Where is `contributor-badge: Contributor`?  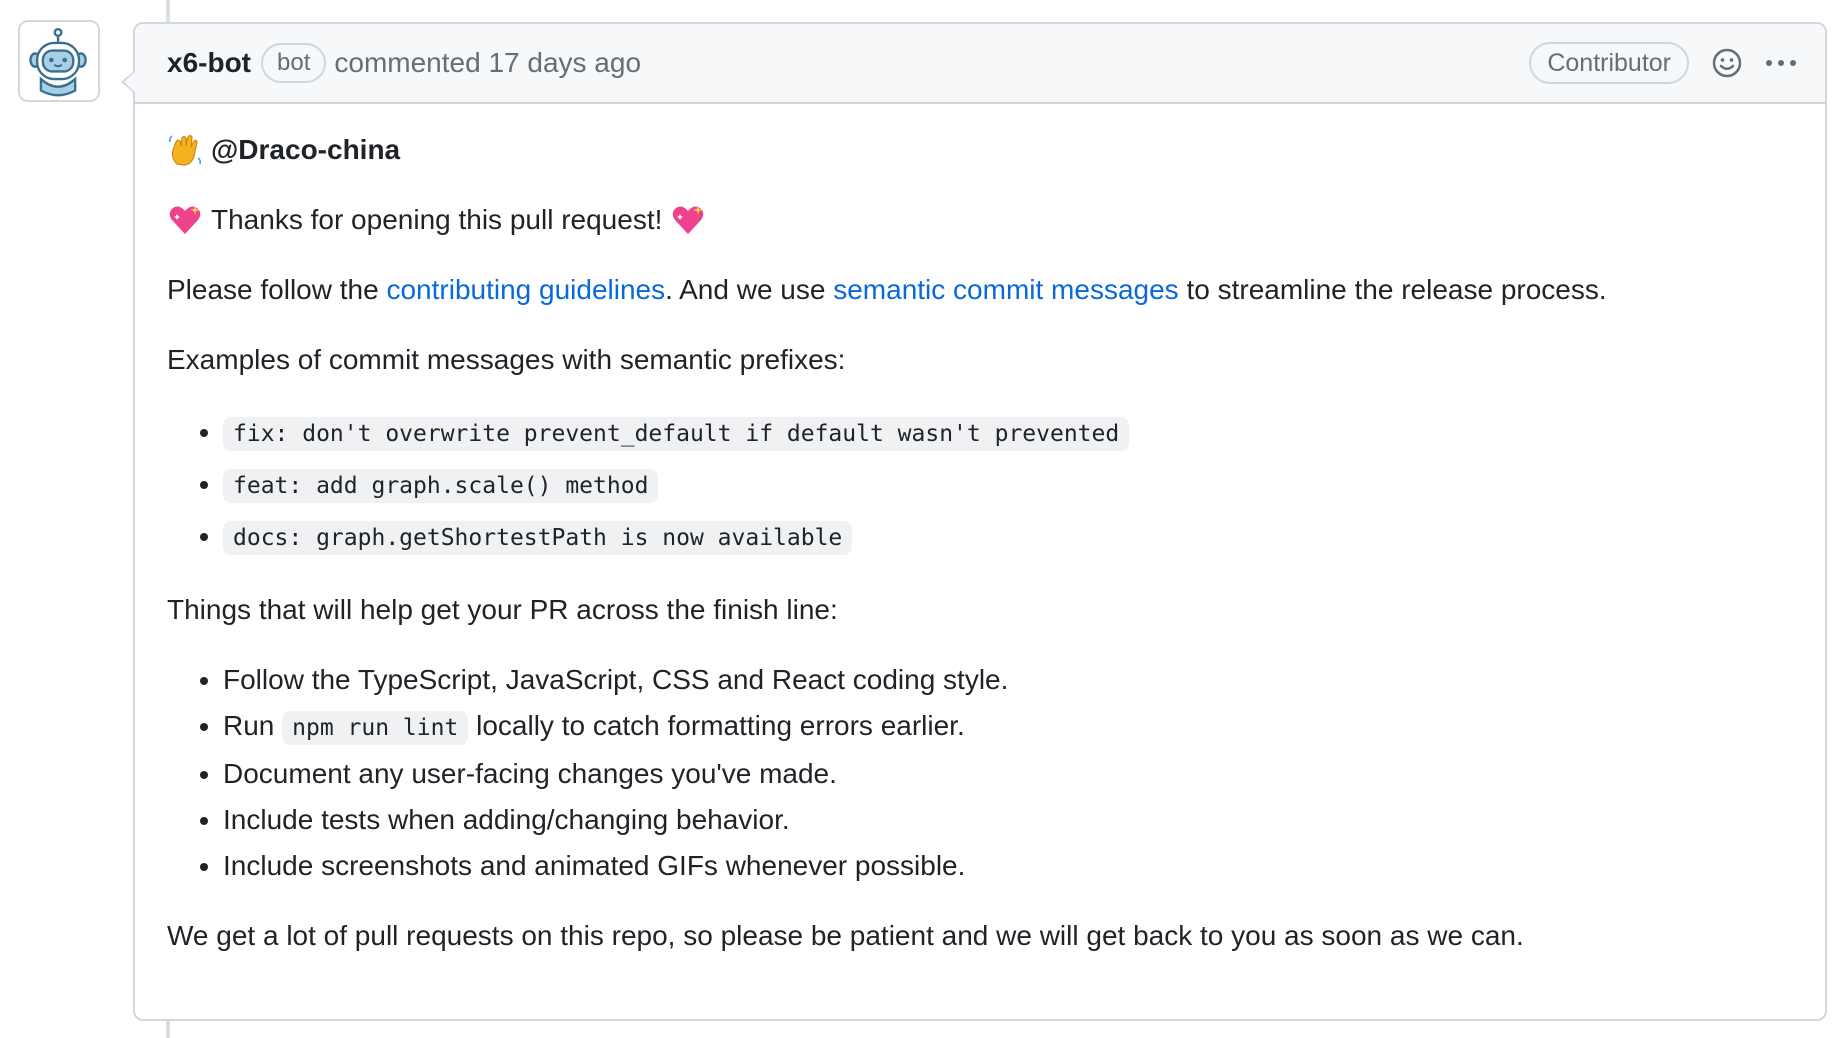
contributor-badge: Contributor is located at coordinates (1609, 63).